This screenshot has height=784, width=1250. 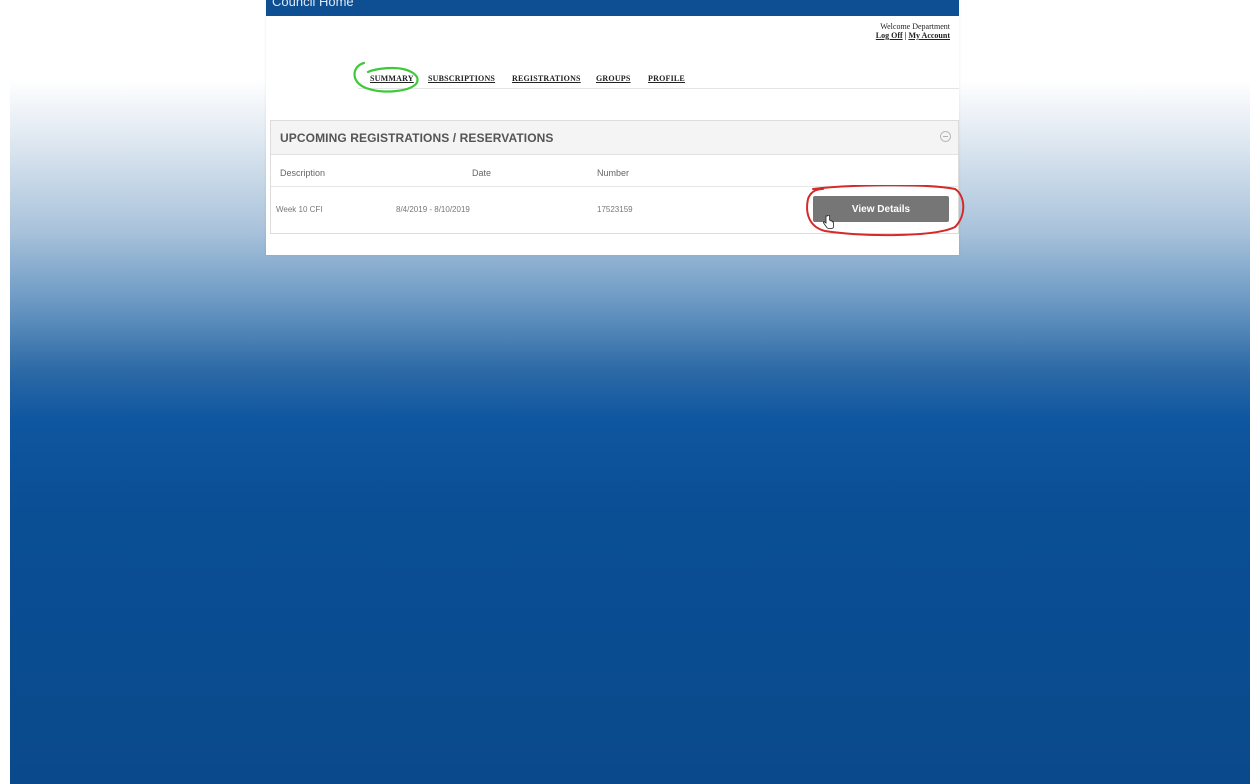 What do you see at coordinates (392, 78) in the screenshot?
I see `tab-summary: SUMMARY` at bounding box center [392, 78].